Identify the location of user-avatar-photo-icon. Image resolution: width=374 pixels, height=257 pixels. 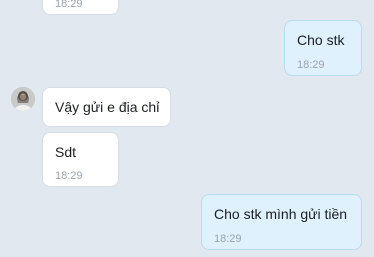
(23, 99).